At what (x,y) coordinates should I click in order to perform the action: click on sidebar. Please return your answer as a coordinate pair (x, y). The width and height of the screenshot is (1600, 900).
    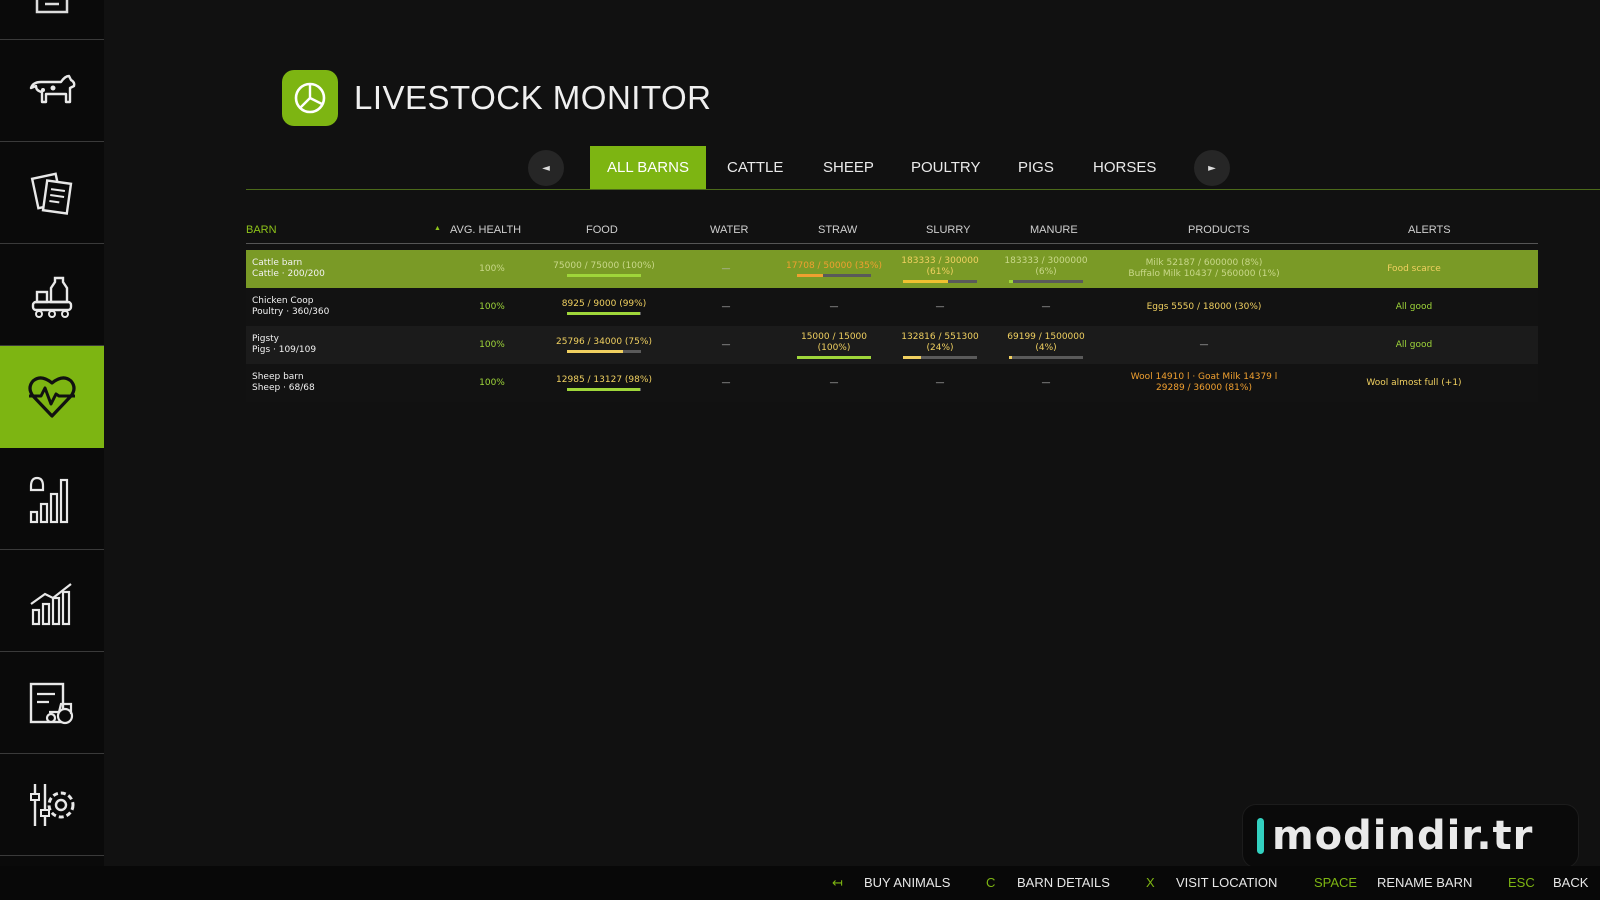
    Looking at the image, I should click on (55, 433).